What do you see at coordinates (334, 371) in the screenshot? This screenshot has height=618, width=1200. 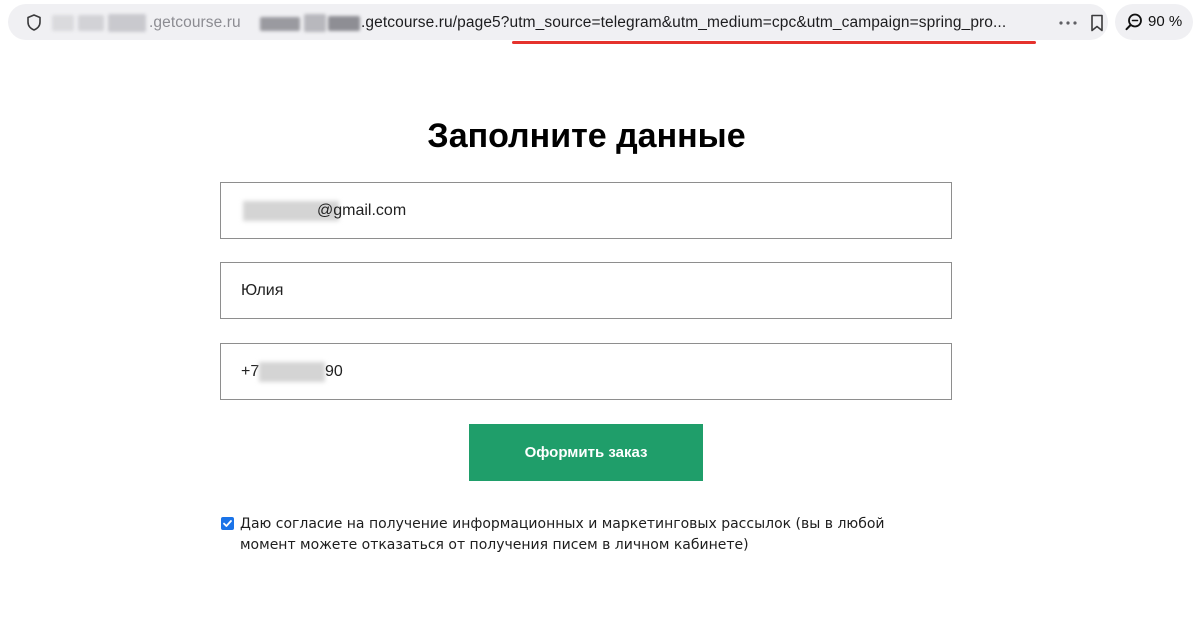 I see `phone-suffix: 90` at bounding box center [334, 371].